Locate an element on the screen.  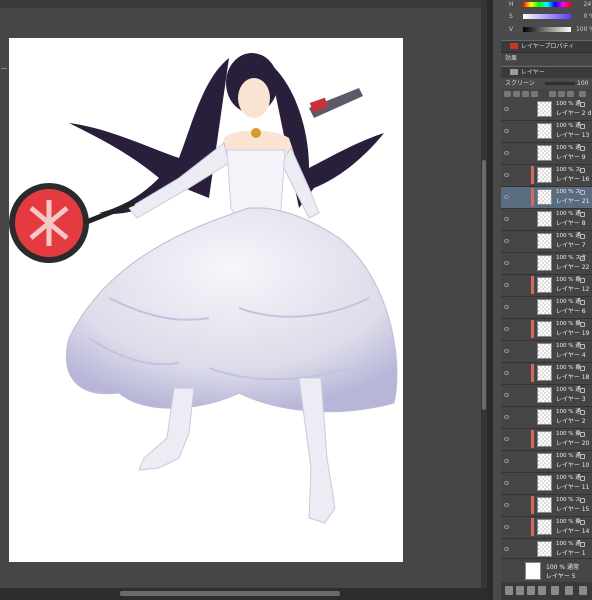
opacity-value: 100 is located at coordinates (582, 83).